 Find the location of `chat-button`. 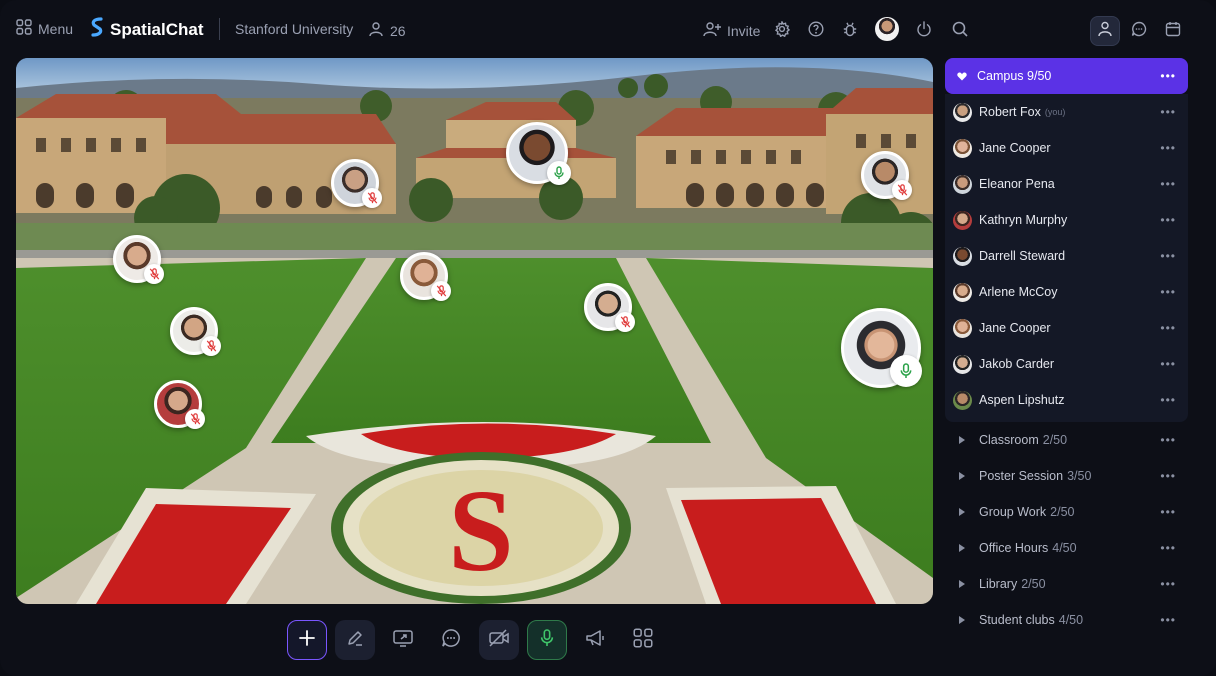

chat-button is located at coordinates (451, 640).